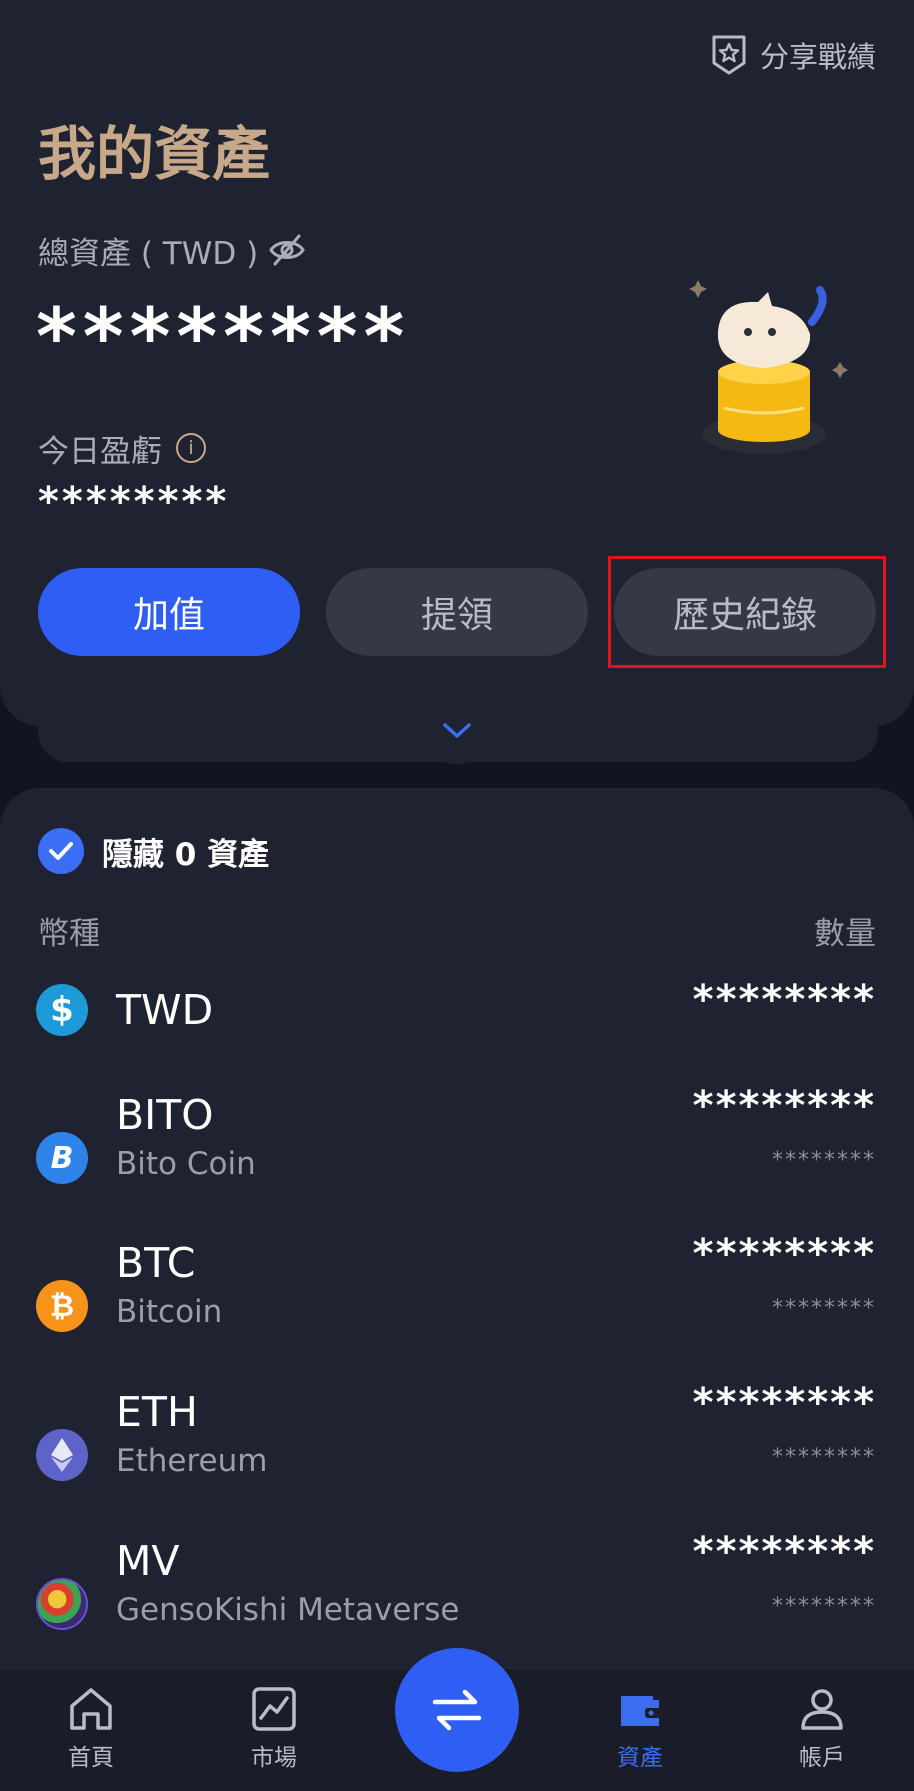  Describe the element at coordinates (822, 1758) in the screenshot. I see `nav-account-label: 帳戶` at that location.